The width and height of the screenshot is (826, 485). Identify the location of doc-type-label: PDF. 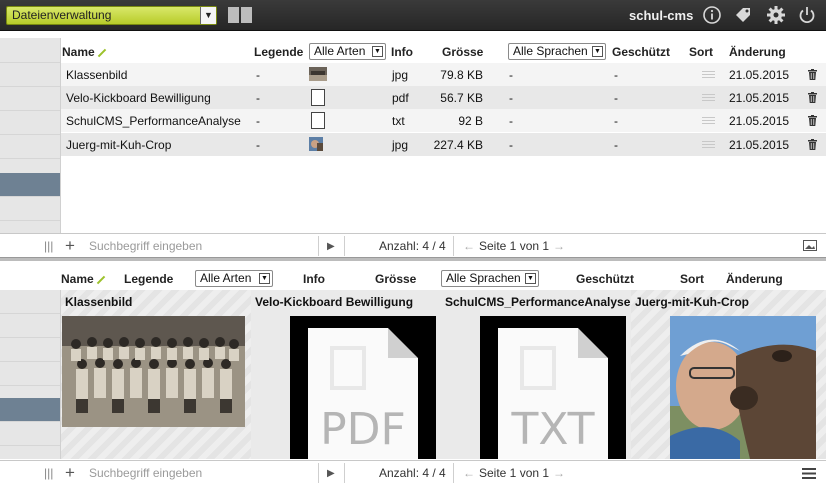
(363, 429).